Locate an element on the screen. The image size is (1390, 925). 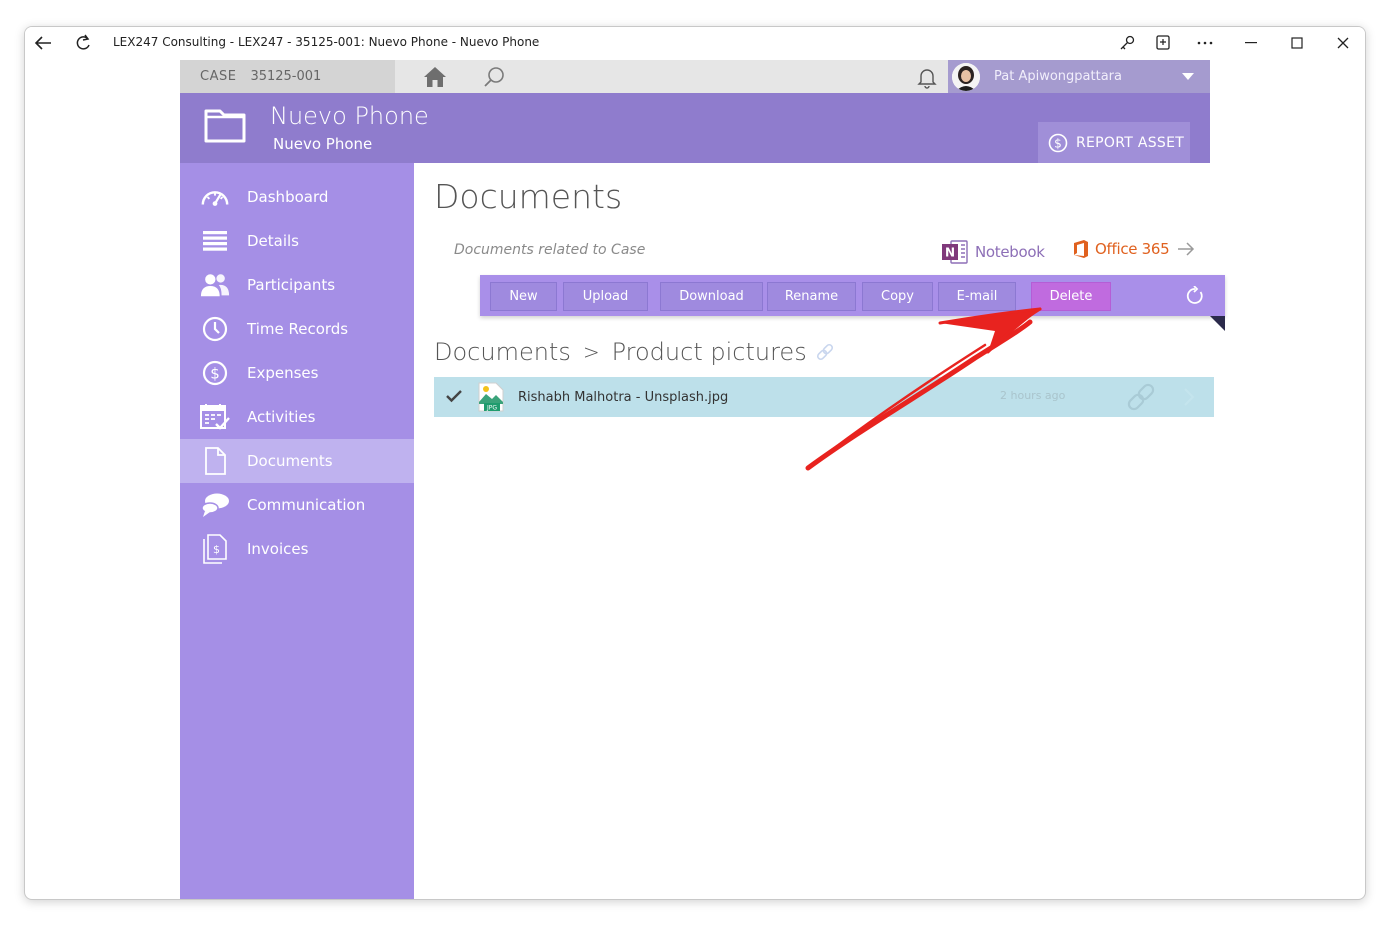
sidebar-item-documents: Documents is located at coordinates (297, 461).